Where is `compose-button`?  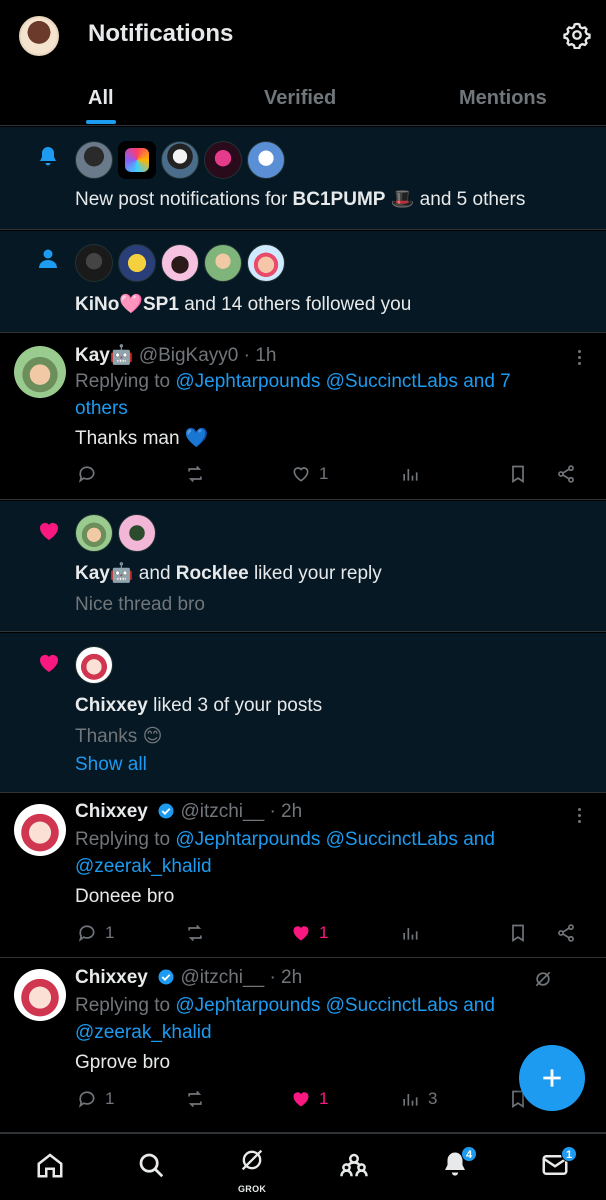 compose-button is located at coordinates (552, 1078).